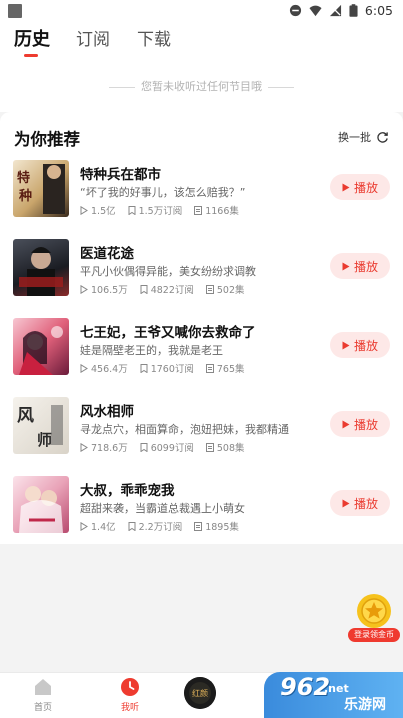 The image size is (403, 718). I want to click on svg-text: 特, so click(23, 178).